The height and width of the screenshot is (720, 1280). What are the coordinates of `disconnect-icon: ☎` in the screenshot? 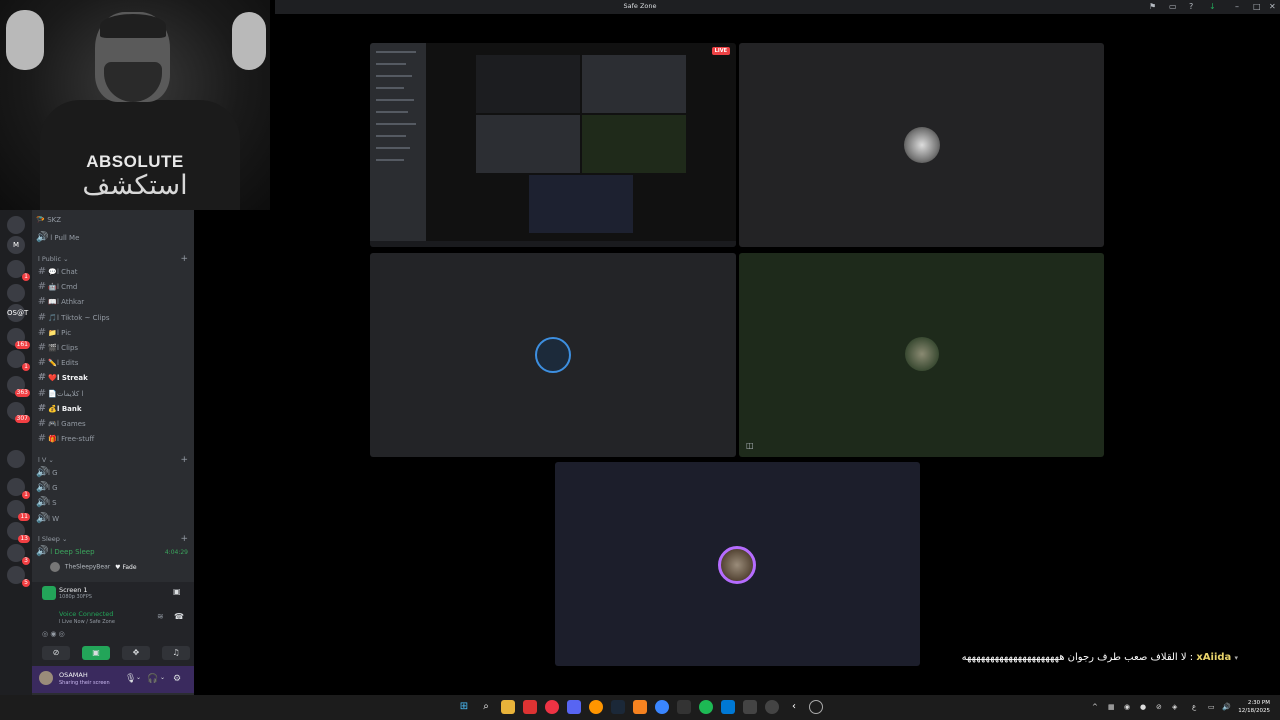 It's located at (179, 616).